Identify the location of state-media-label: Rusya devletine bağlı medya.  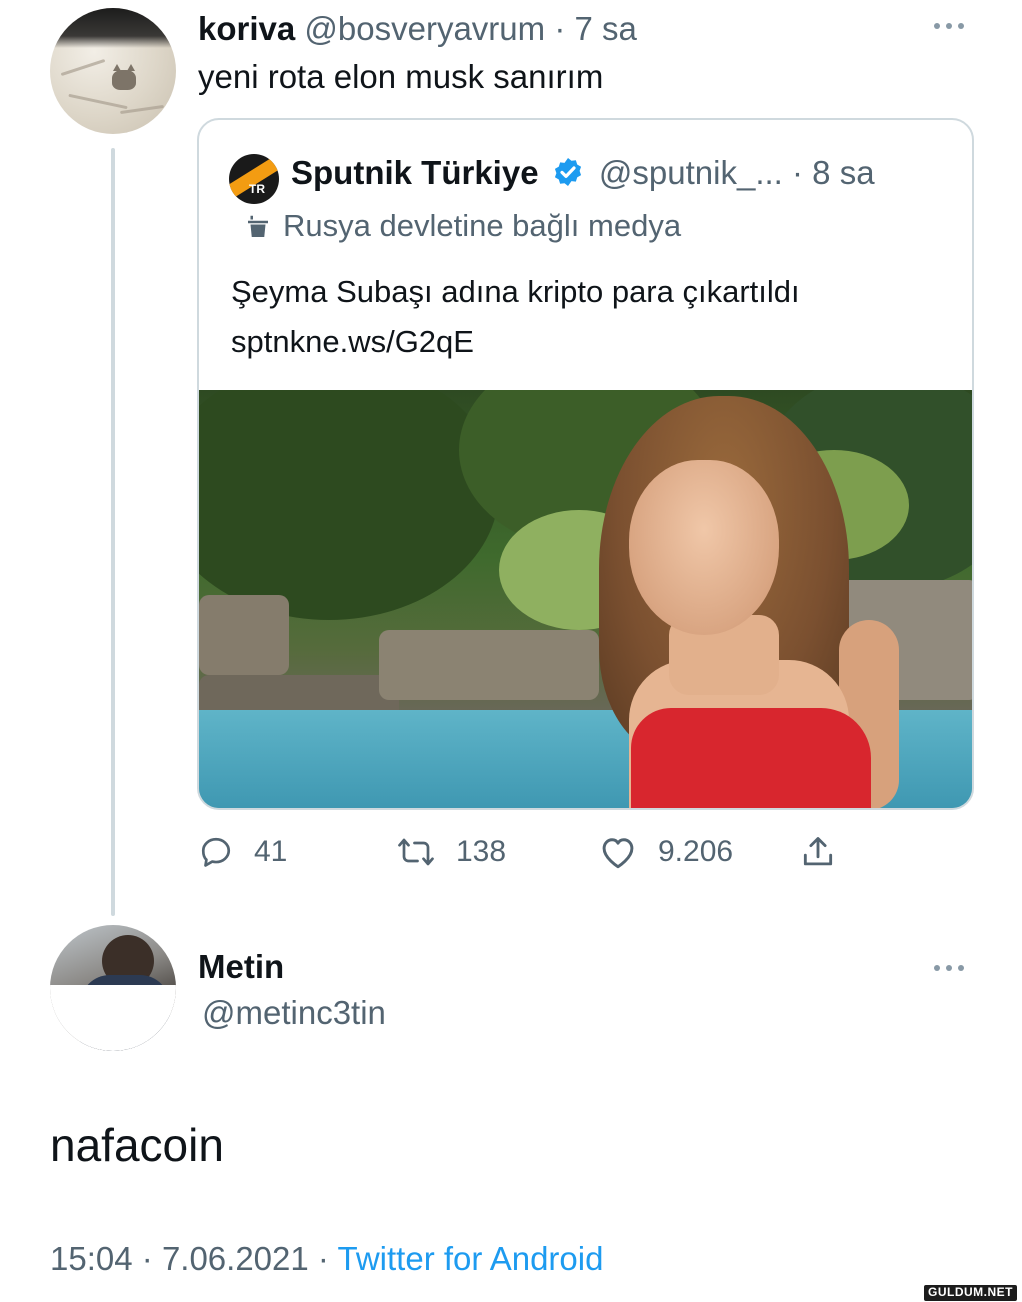
(462, 226).